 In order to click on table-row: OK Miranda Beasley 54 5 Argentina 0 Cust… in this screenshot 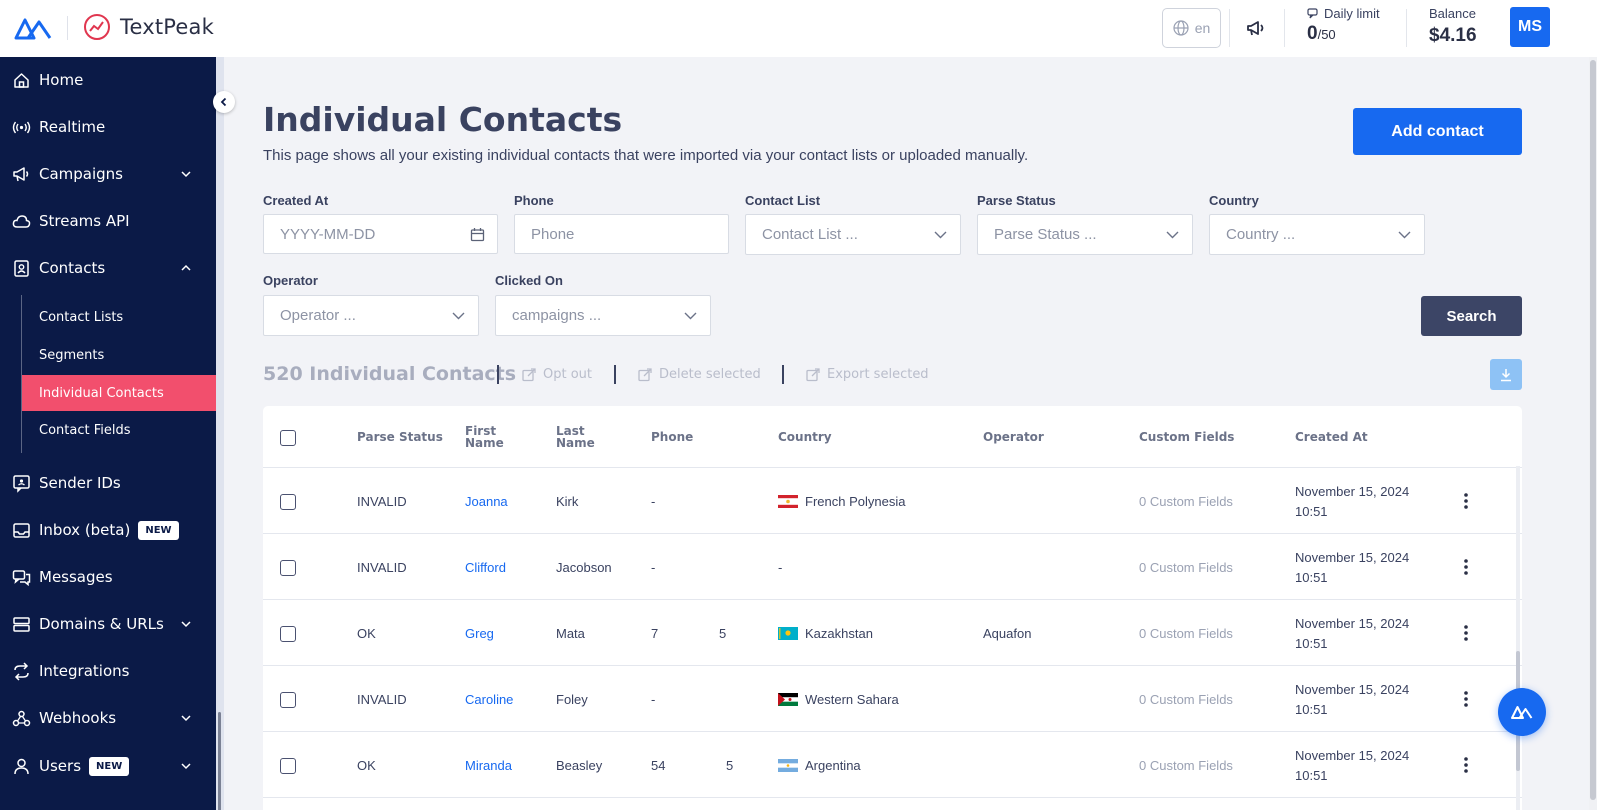, I will do `click(892, 765)`.